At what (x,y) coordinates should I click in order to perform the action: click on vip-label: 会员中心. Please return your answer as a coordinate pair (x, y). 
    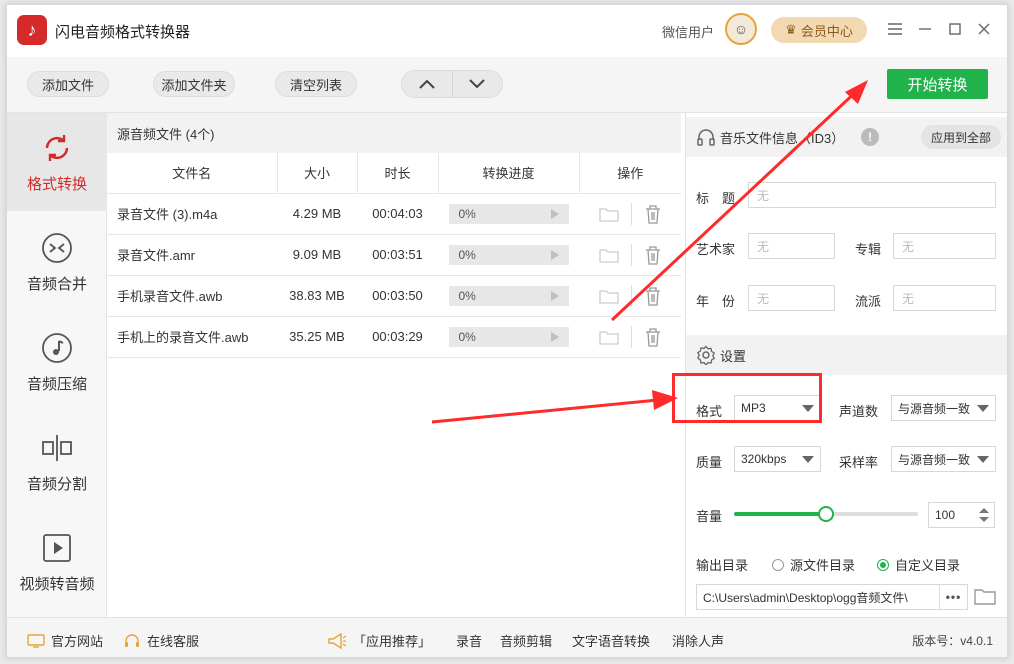
    Looking at the image, I should click on (826, 31).